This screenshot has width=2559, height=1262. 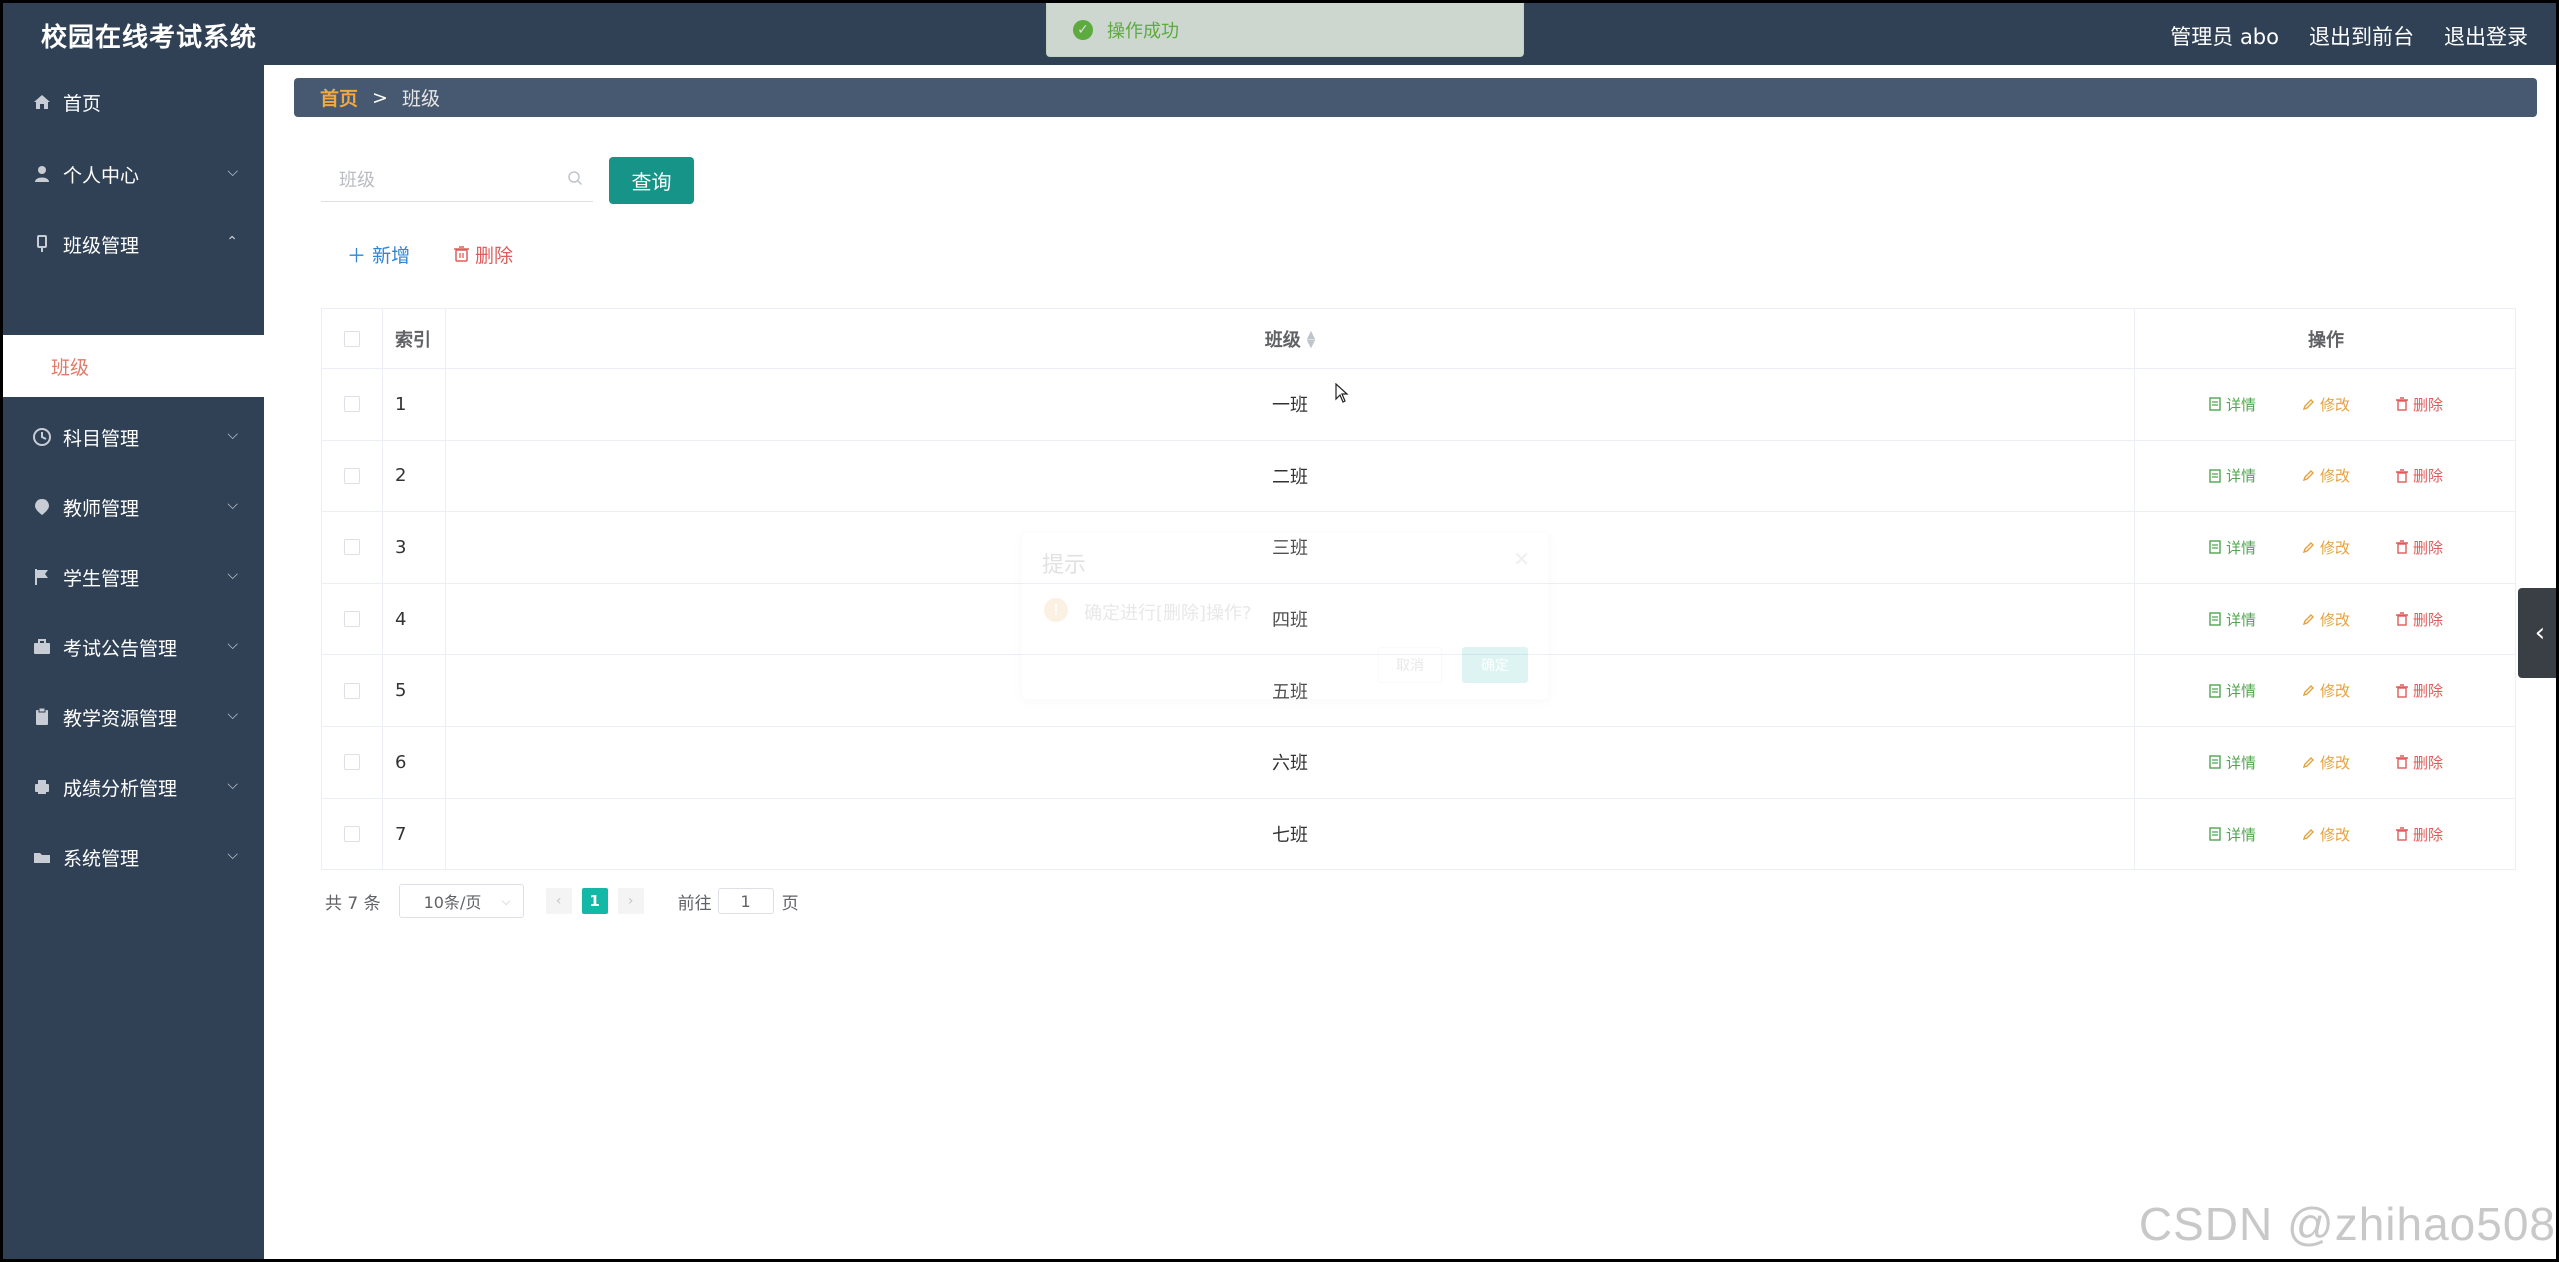 What do you see at coordinates (1290, 338) in the screenshot?
I see `header-class: 班级 ▲ ▼` at bounding box center [1290, 338].